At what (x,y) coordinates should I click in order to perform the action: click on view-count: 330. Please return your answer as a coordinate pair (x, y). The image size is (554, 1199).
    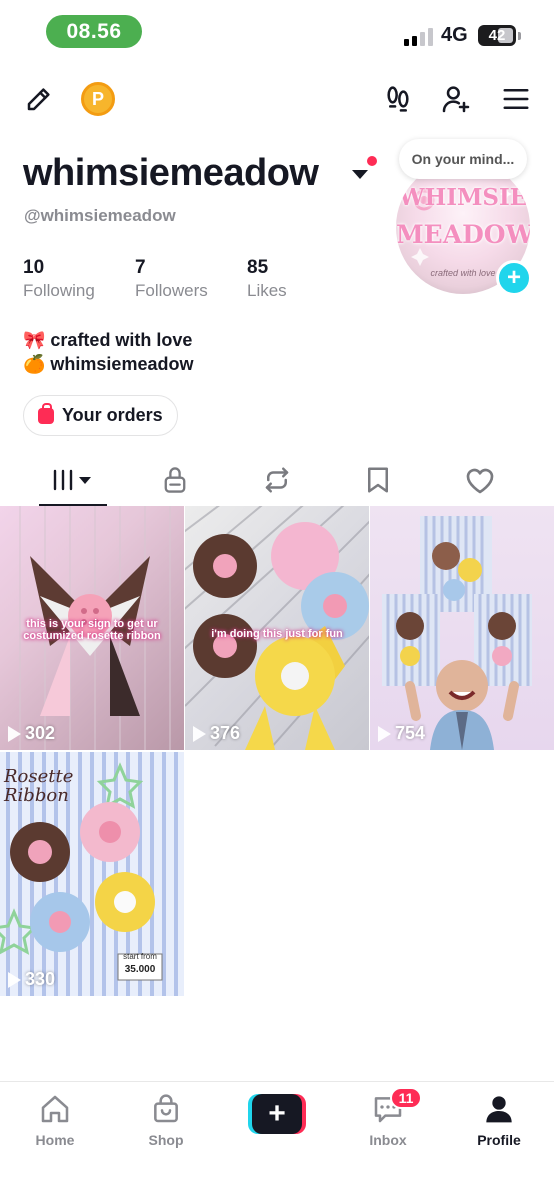
    Looking at the image, I should click on (31, 979).